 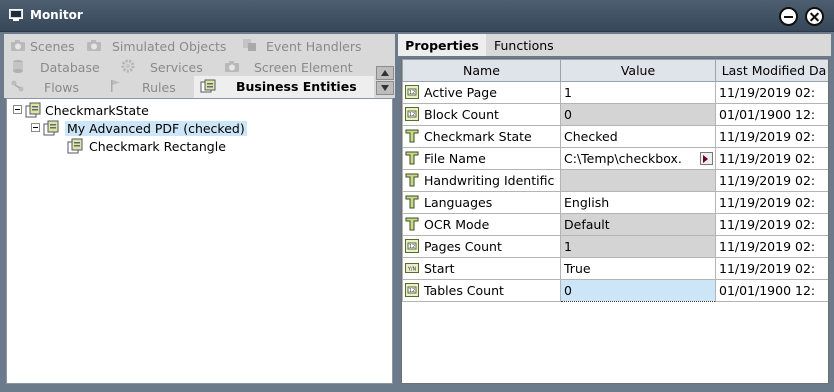 I want to click on tab-services: Services, so click(x=170, y=67).